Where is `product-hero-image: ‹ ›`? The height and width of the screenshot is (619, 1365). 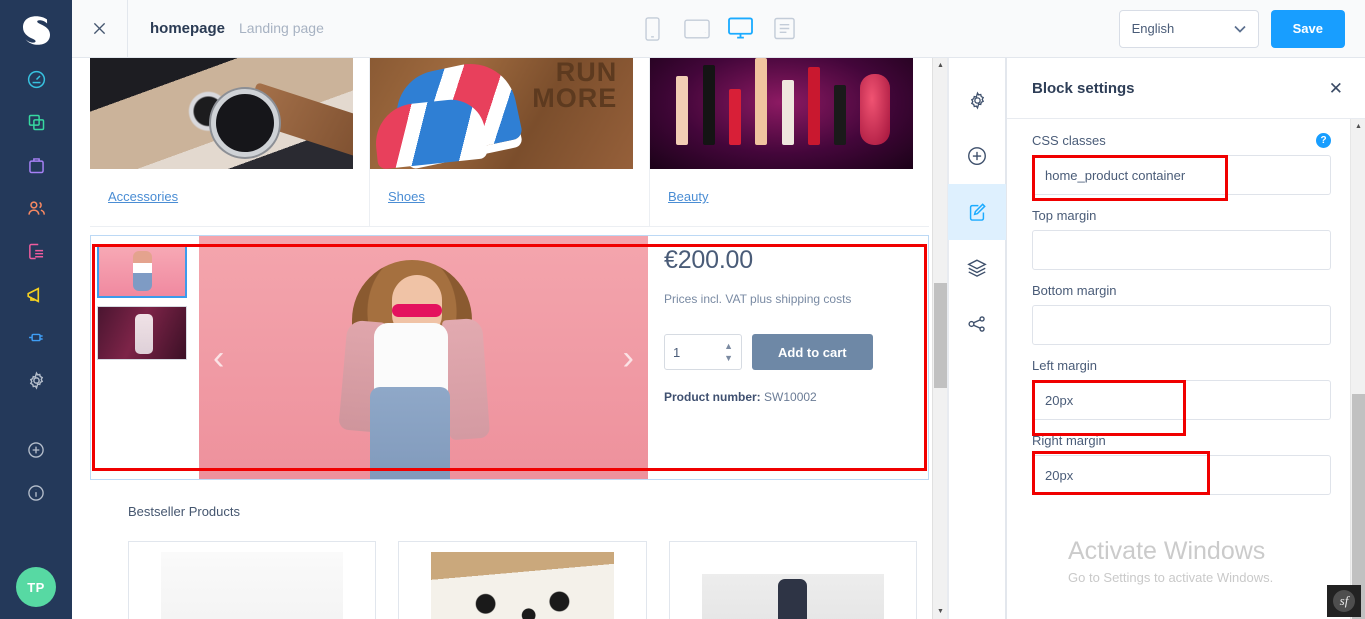
product-hero-image: ‹ › is located at coordinates (423, 357).